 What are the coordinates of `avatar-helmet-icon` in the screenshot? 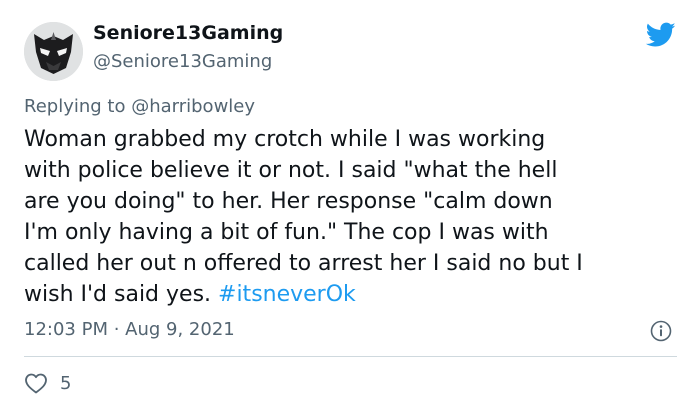 It's located at (53, 51).